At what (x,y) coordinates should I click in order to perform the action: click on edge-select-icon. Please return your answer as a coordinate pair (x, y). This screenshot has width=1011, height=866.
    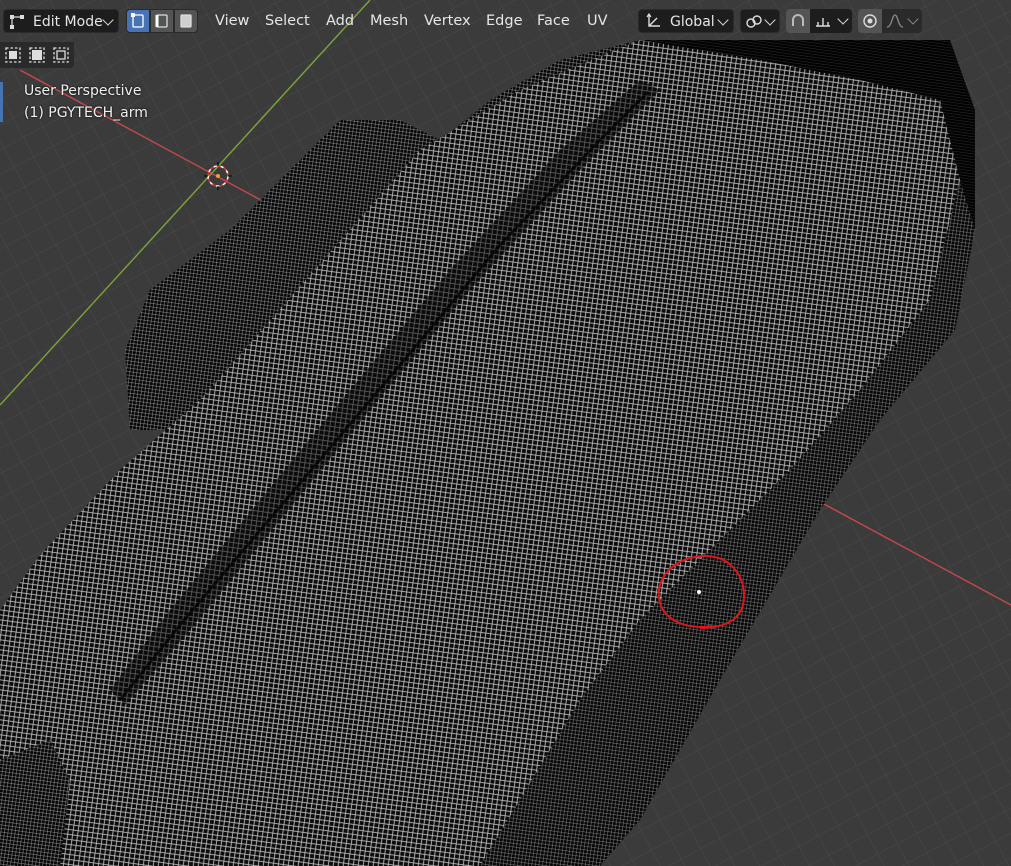
    Looking at the image, I should click on (161, 21).